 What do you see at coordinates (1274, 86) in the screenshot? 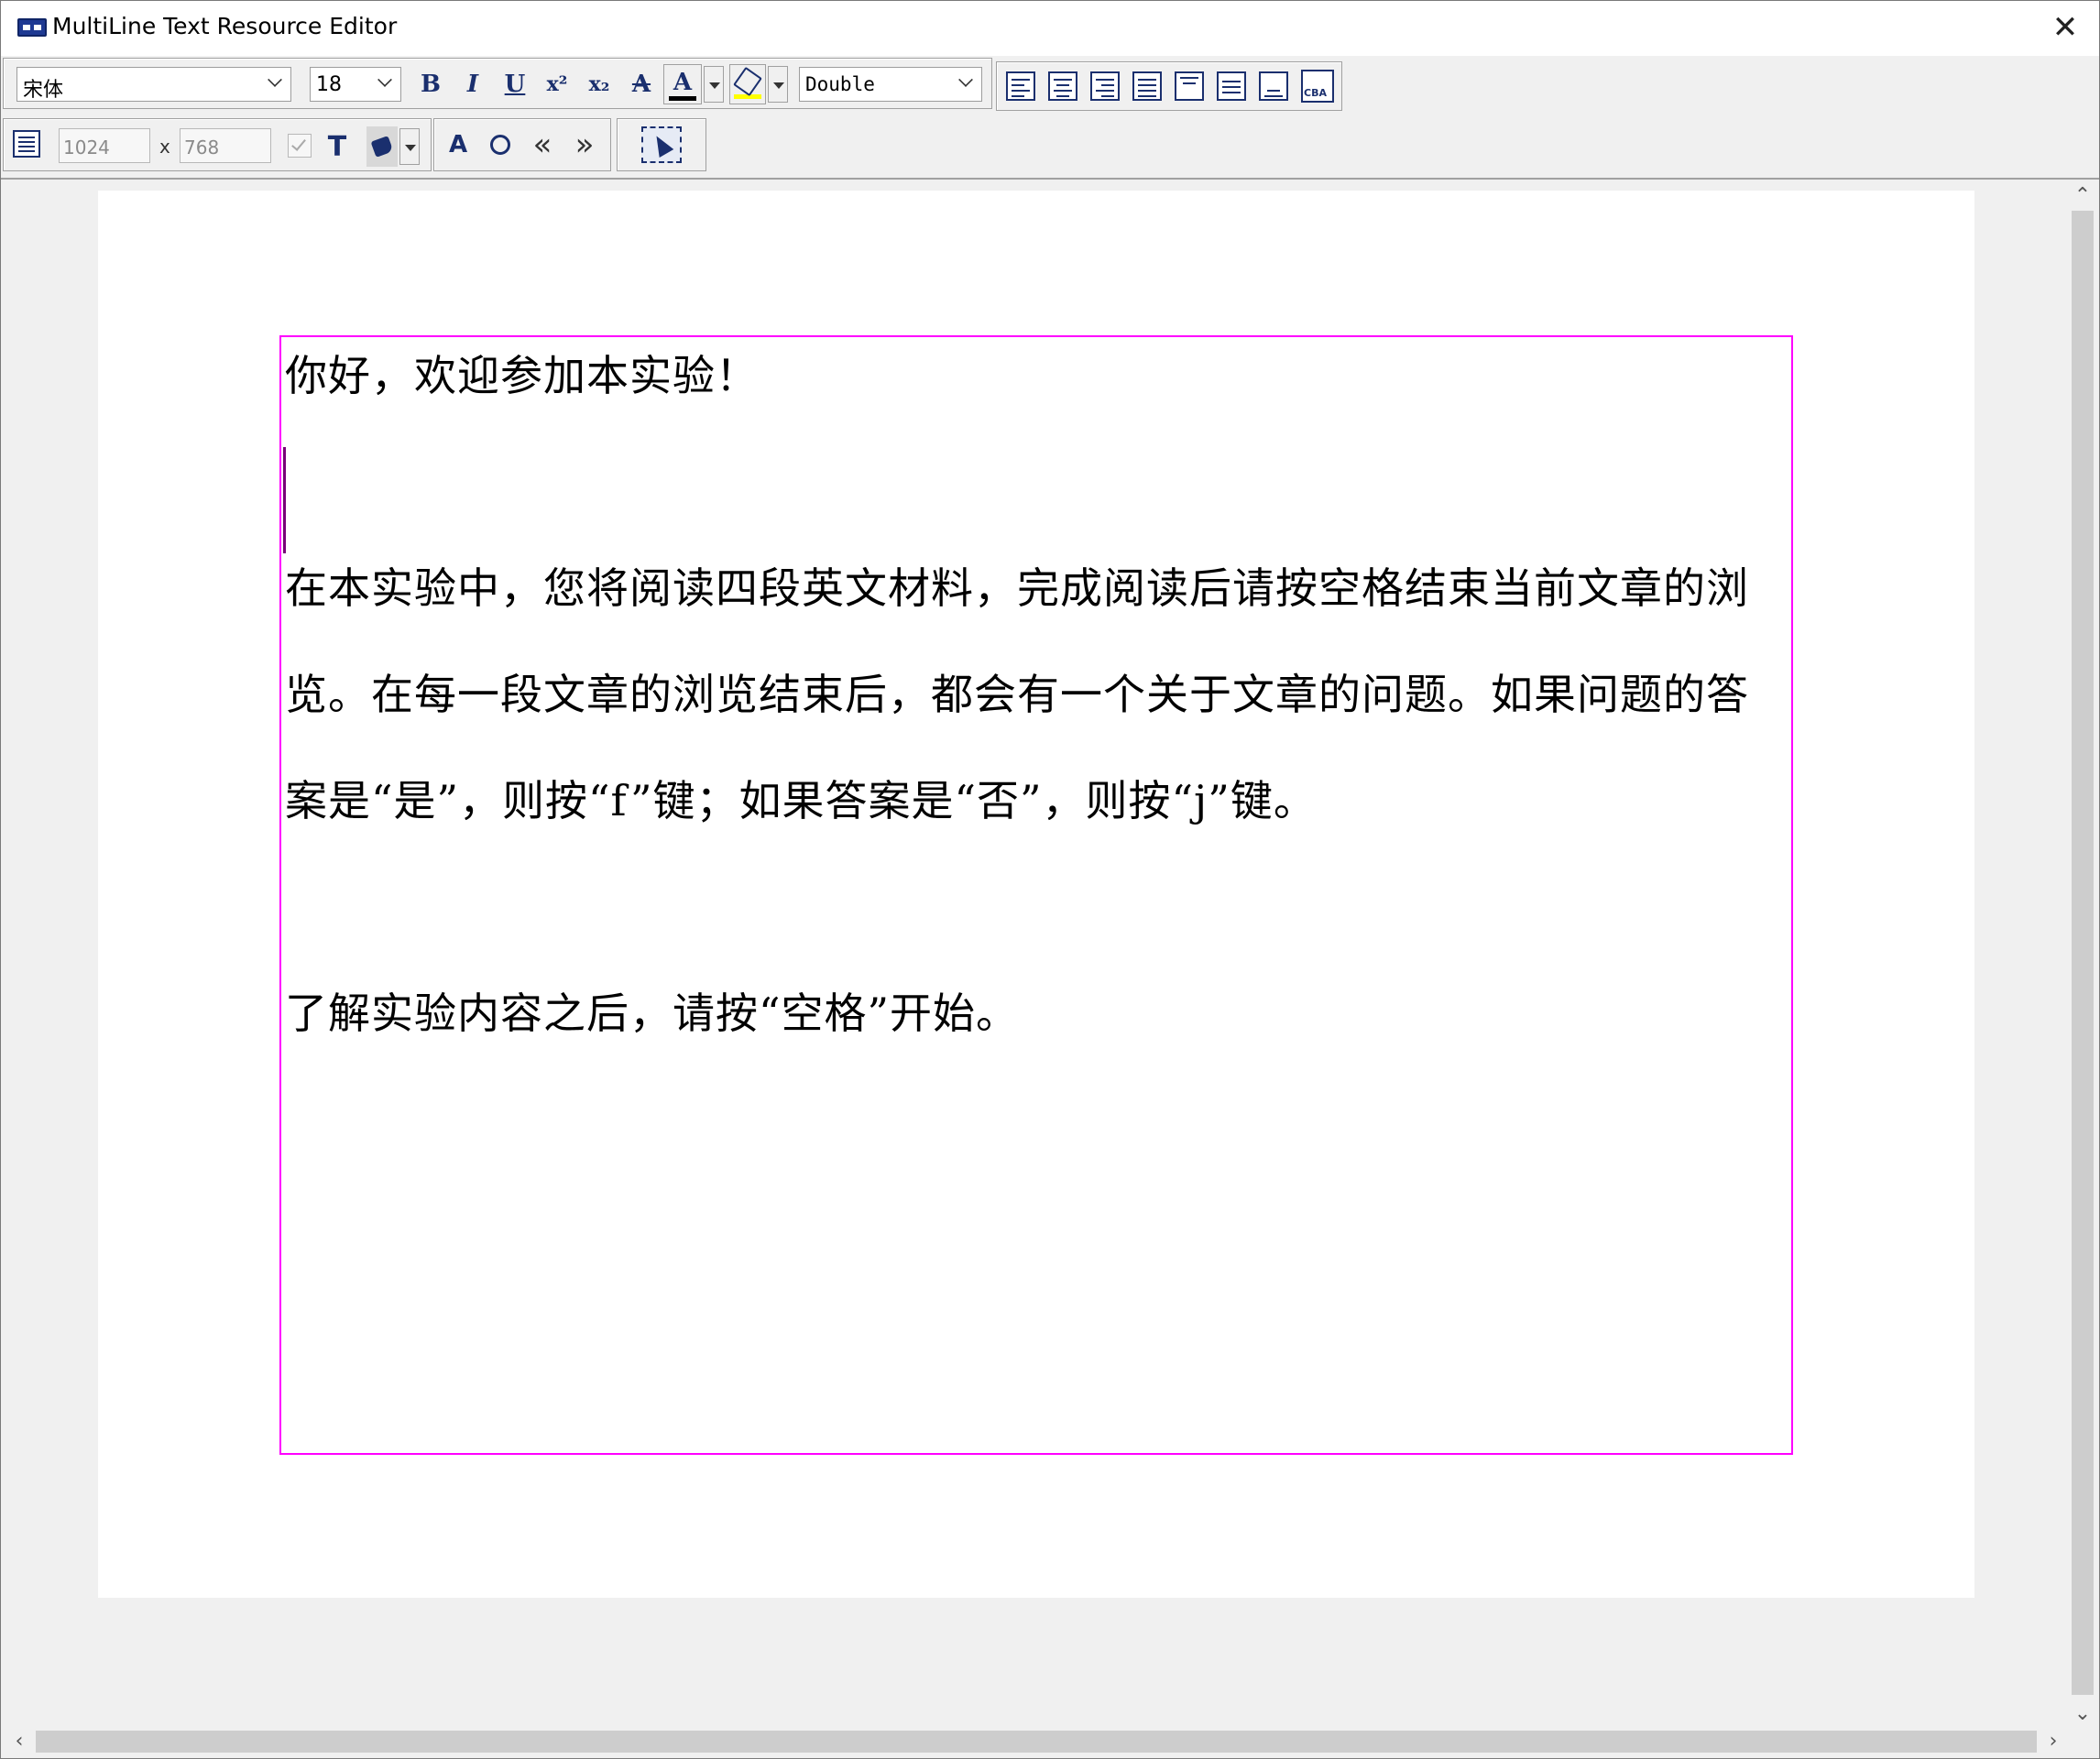
I see `valign-bottom-icon` at bounding box center [1274, 86].